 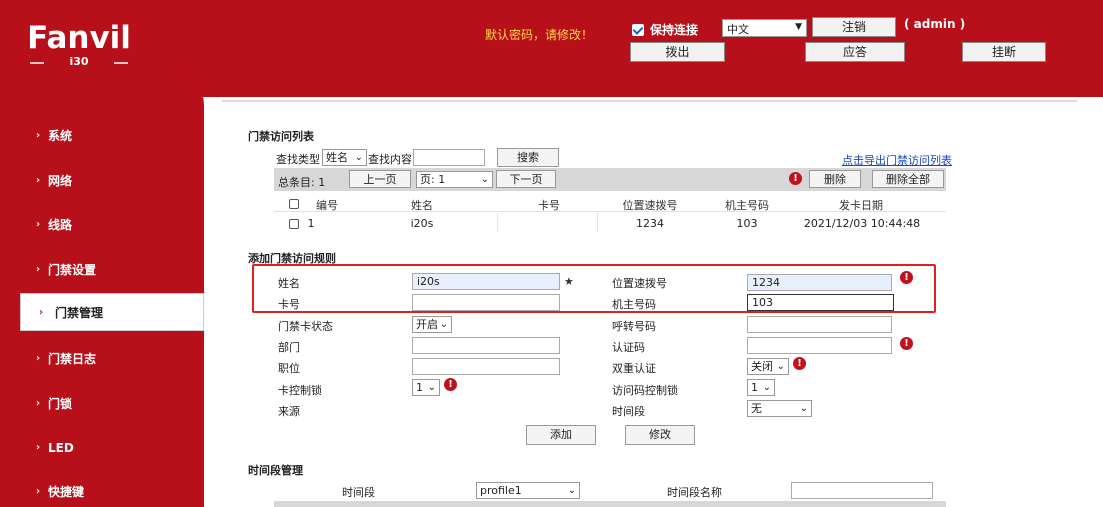 I want to click on logo-text: Fanvil, so click(x=79, y=38).